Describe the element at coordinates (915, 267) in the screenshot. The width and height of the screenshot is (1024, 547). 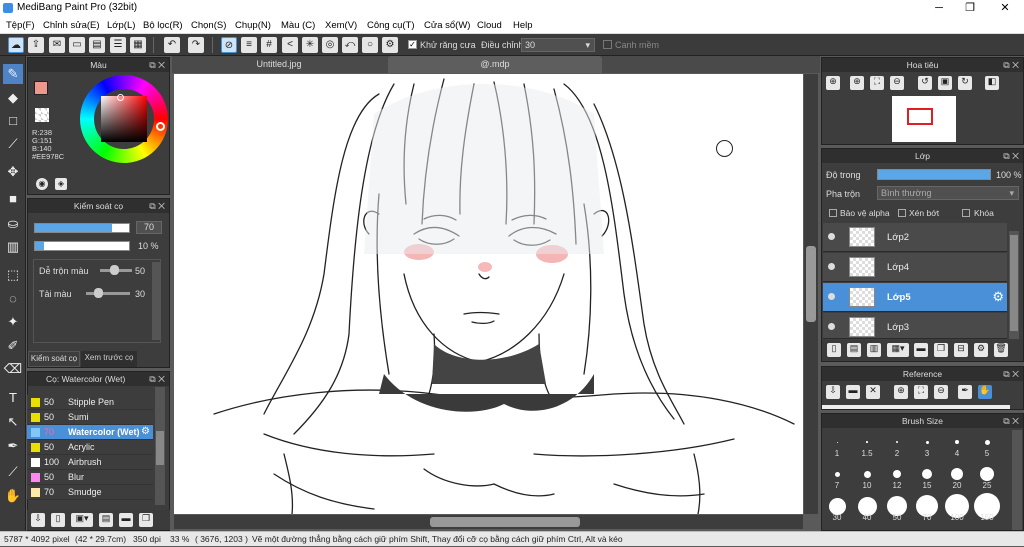
I see `layer-row: Lớp4` at that location.